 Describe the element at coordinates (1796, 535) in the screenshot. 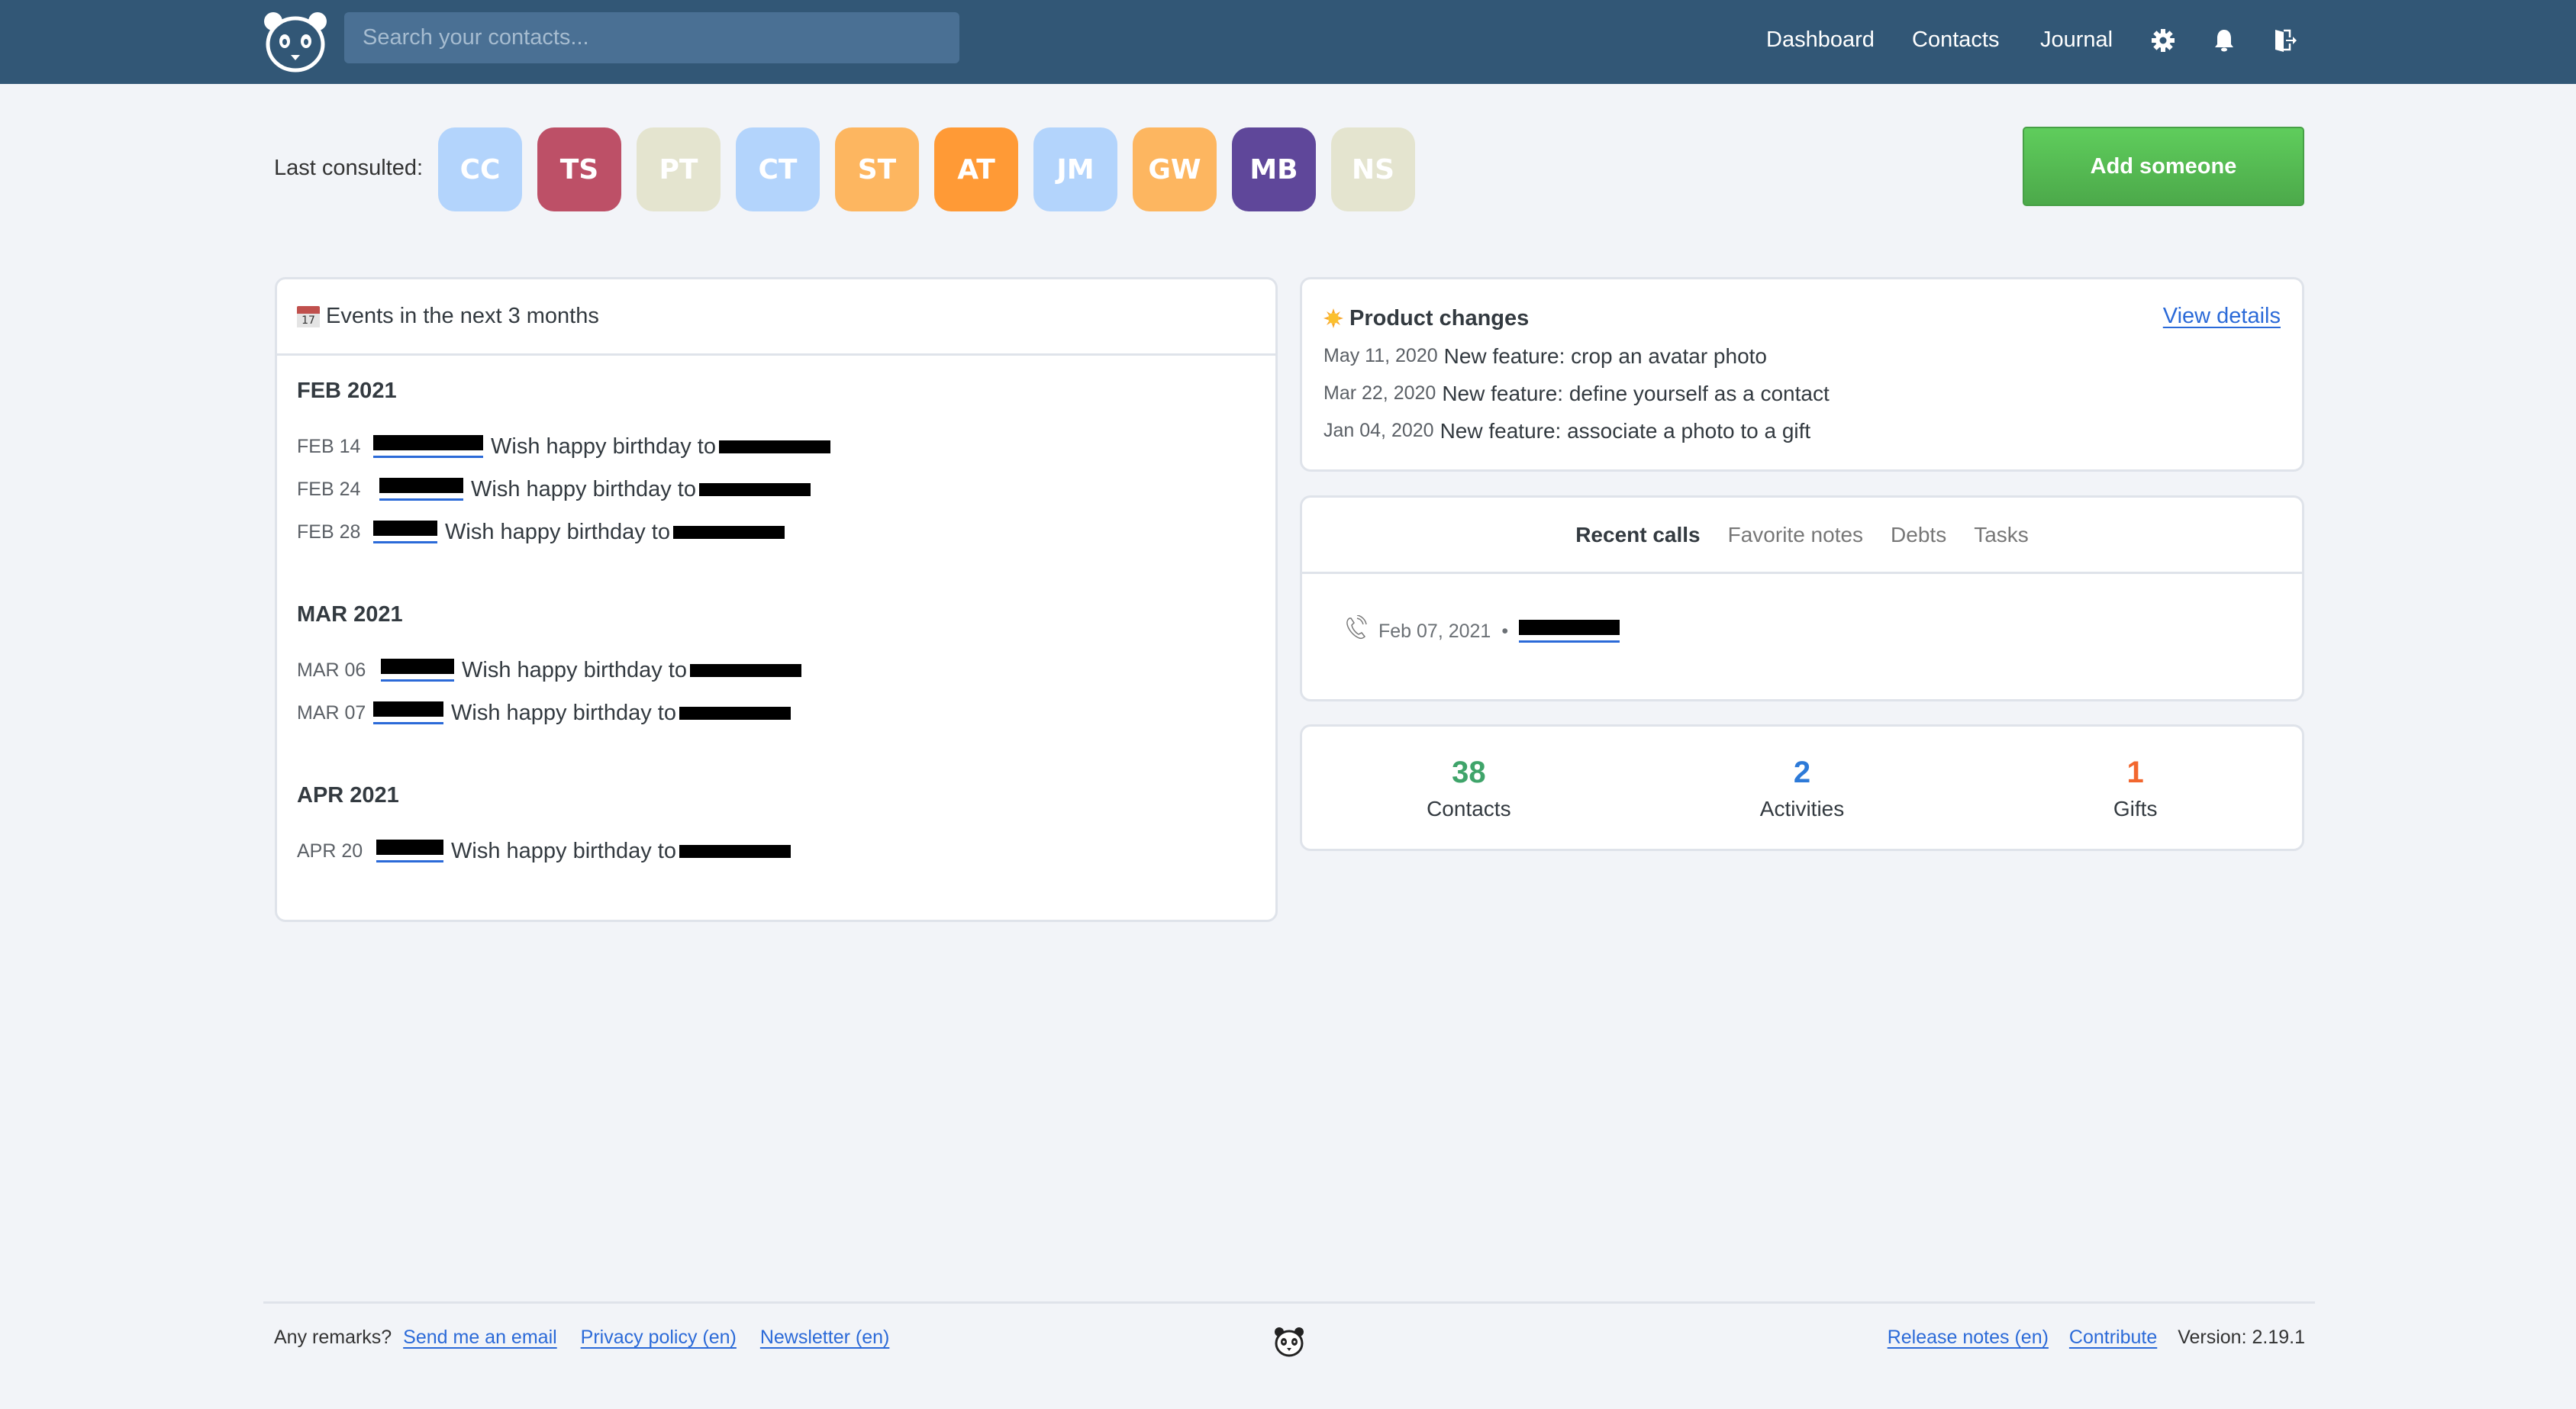

I see `tab-favorite-notes: Favorite notes` at that location.